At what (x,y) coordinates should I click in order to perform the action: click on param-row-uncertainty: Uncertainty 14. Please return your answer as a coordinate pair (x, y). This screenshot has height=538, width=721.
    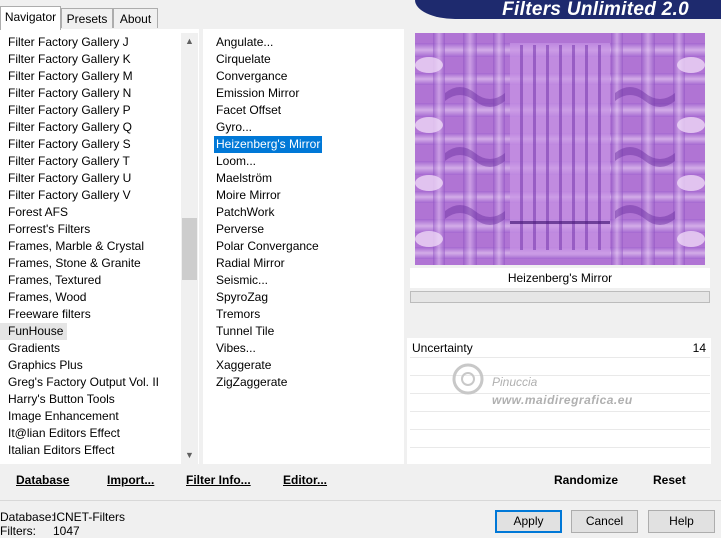
    Looking at the image, I should click on (560, 349).